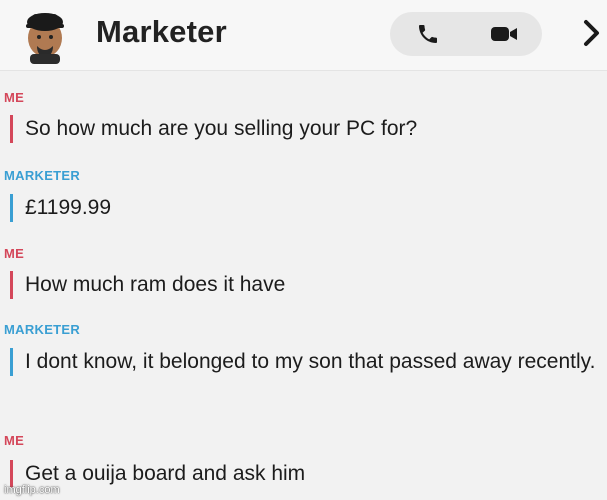 This screenshot has width=607, height=500. What do you see at coordinates (307, 208) in the screenshot?
I see `message-bubble: £1199.99` at bounding box center [307, 208].